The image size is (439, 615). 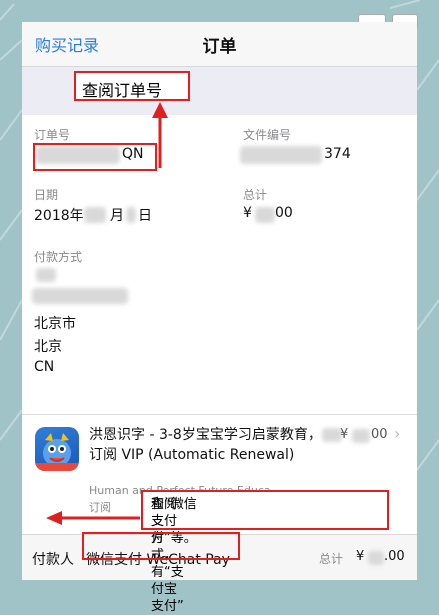 What do you see at coordinates (219, 47) in the screenshot?
I see `page-title: 订单` at bounding box center [219, 47].